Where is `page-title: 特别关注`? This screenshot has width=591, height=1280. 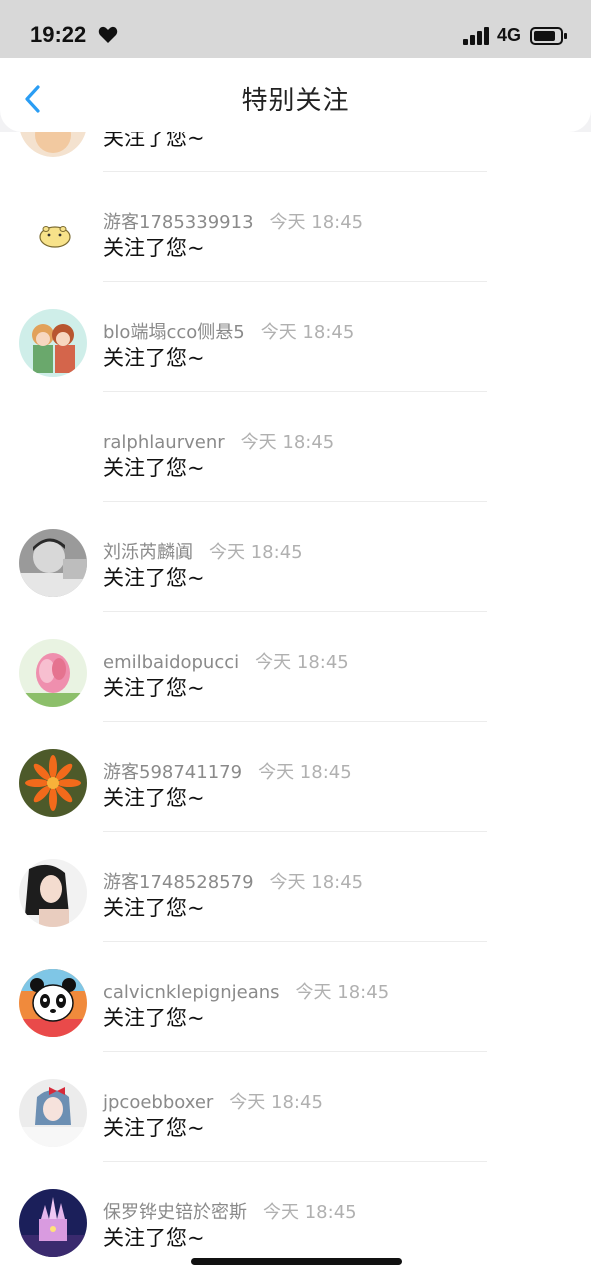 page-title: 特别关注 is located at coordinates (295, 101).